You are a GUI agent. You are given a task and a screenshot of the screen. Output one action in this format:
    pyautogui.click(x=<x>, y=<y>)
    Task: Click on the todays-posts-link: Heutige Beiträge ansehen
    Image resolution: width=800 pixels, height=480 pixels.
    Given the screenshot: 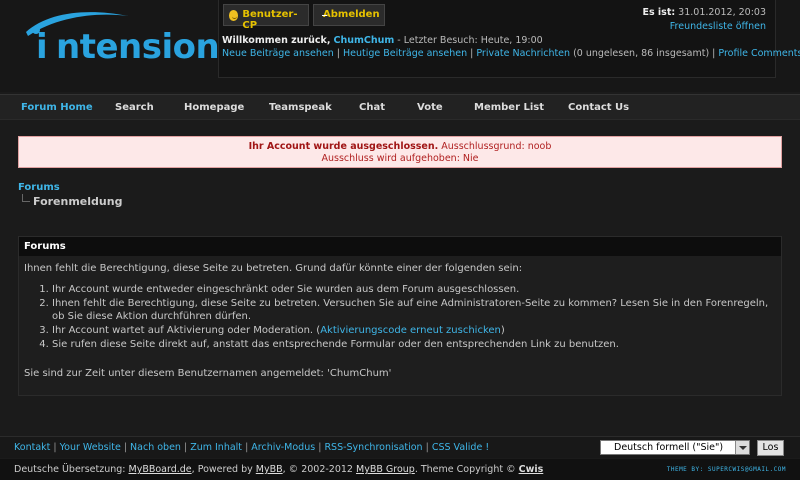 What is the action you would take?
    pyautogui.click(x=405, y=53)
    